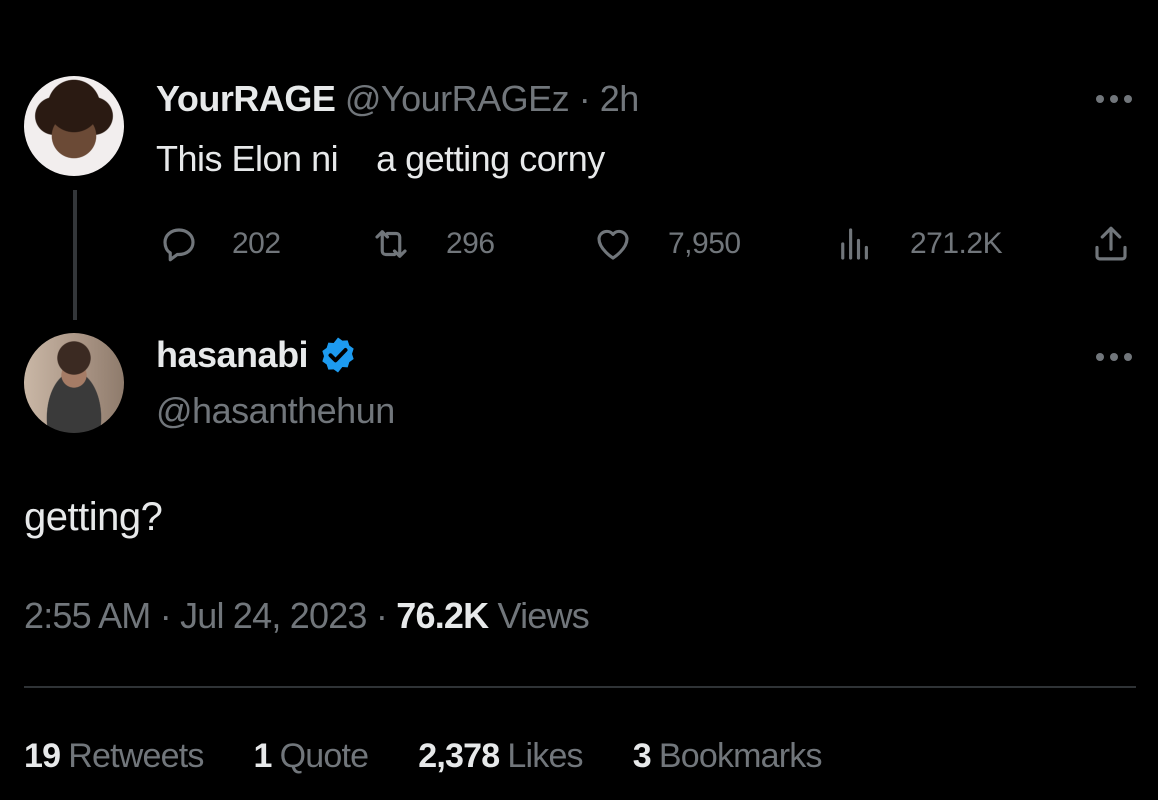 This screenshot has width=1158, height=800. I want to click on main-author-handle: @hasanthehun, so click(275, 411).